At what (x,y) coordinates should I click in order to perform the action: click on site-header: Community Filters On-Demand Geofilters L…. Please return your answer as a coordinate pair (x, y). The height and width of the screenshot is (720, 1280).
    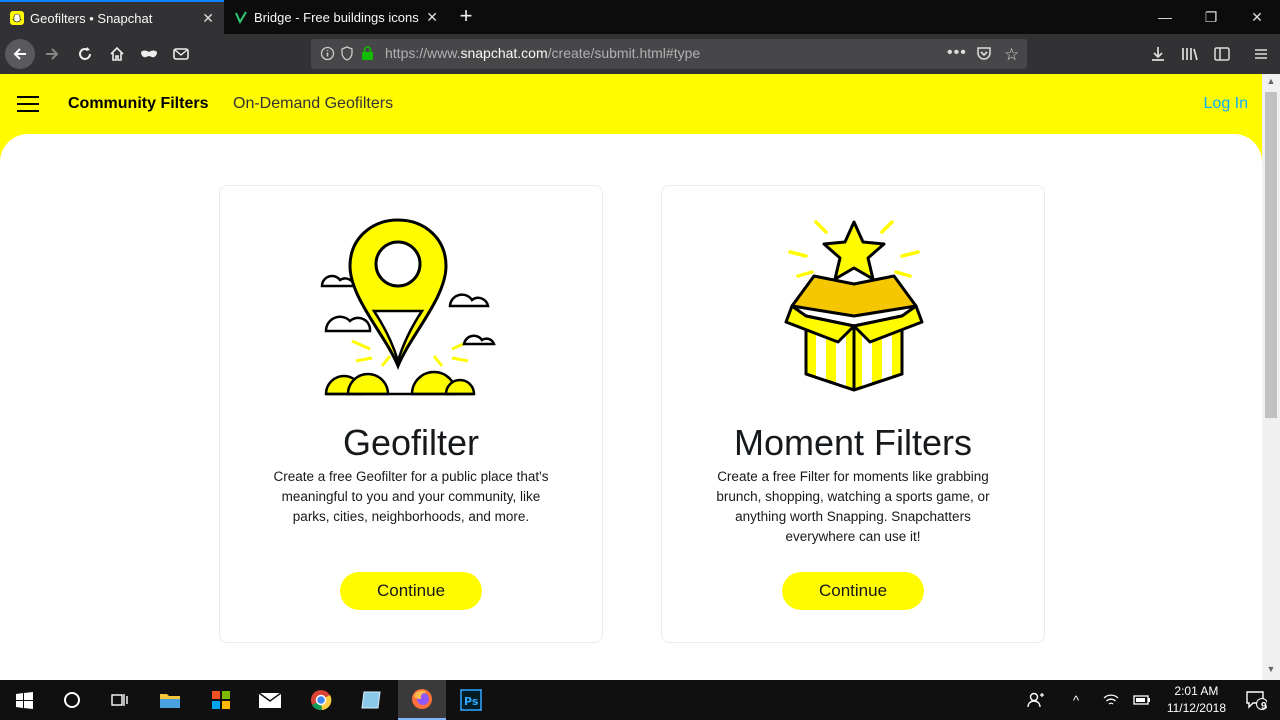
    Looking at the image, I should click on (631, 104).